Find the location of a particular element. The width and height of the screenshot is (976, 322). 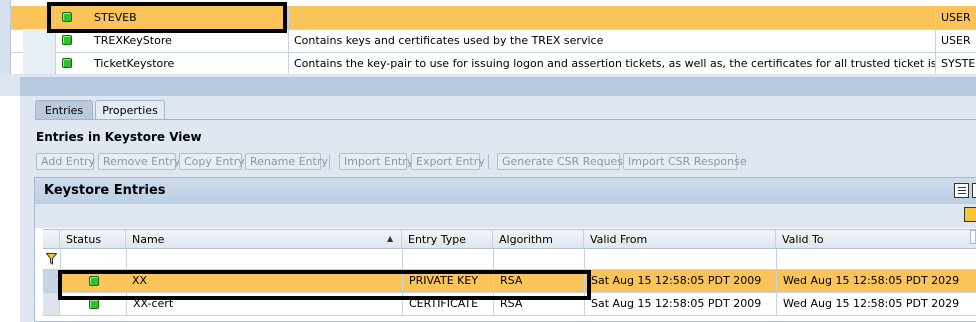

panel-subbar is located at coordinates (505, 216).